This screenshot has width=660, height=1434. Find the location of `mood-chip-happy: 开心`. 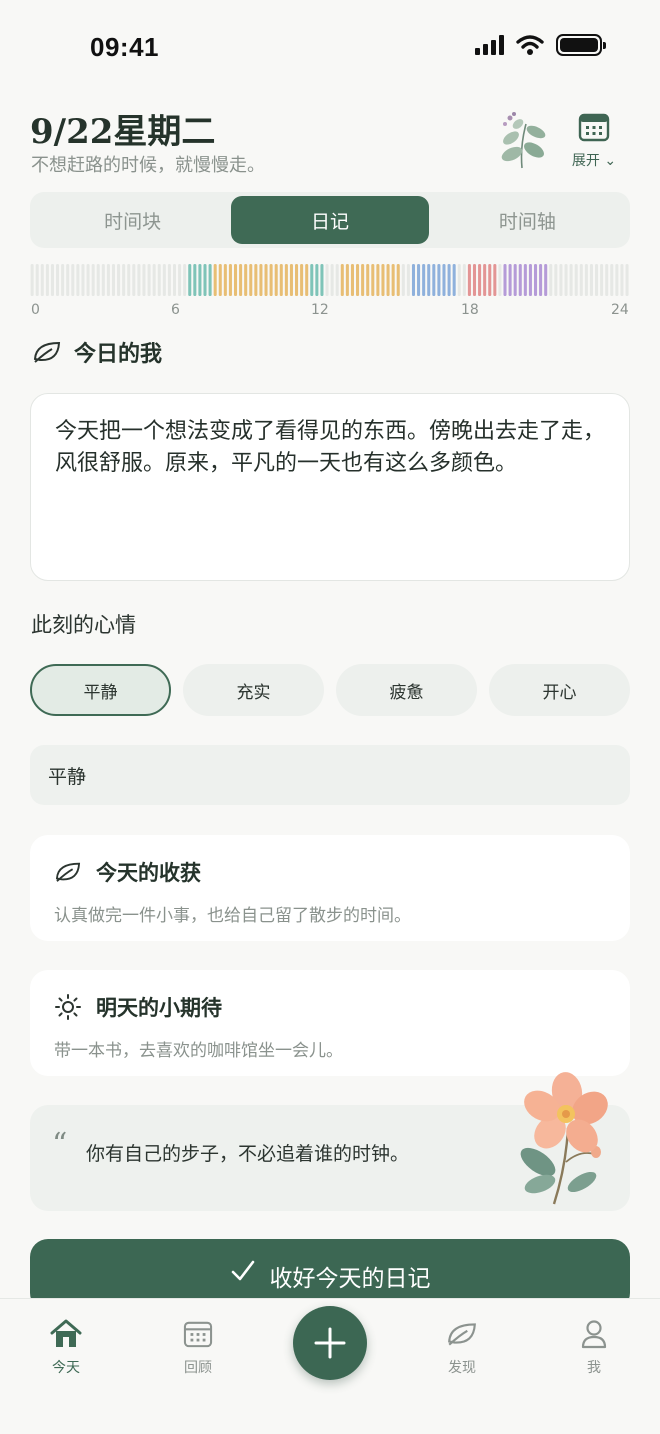

mood-chip-happy: 开心 is located at coordinates (559, 690).